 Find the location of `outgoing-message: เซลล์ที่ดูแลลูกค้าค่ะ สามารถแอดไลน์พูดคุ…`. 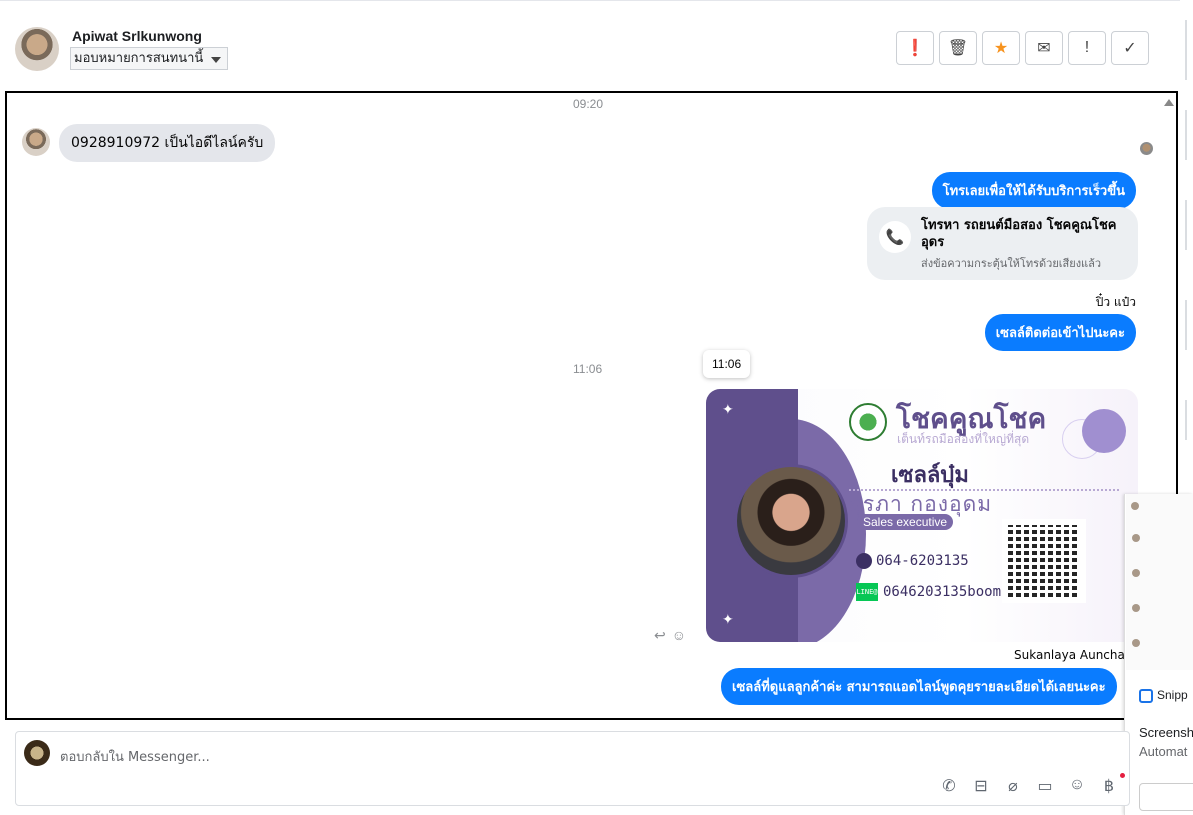

outgoing-message: เซลล์ที่ดูแลลูกค้าค่ะ สามารถแอดไลน์พูดคุ… is located at coordinates (919, 686).